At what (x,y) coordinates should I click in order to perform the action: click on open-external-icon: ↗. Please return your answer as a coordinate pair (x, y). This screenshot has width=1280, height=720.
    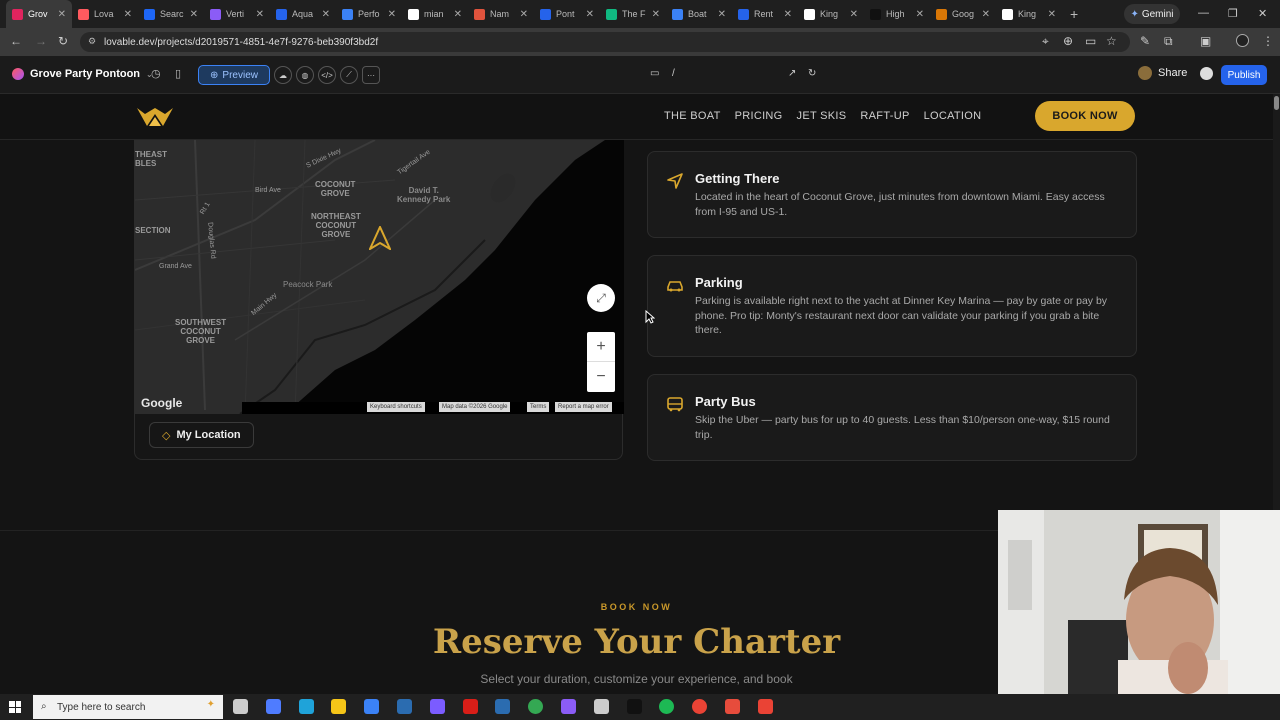
    Looking at the image, I should click on (792, 73).